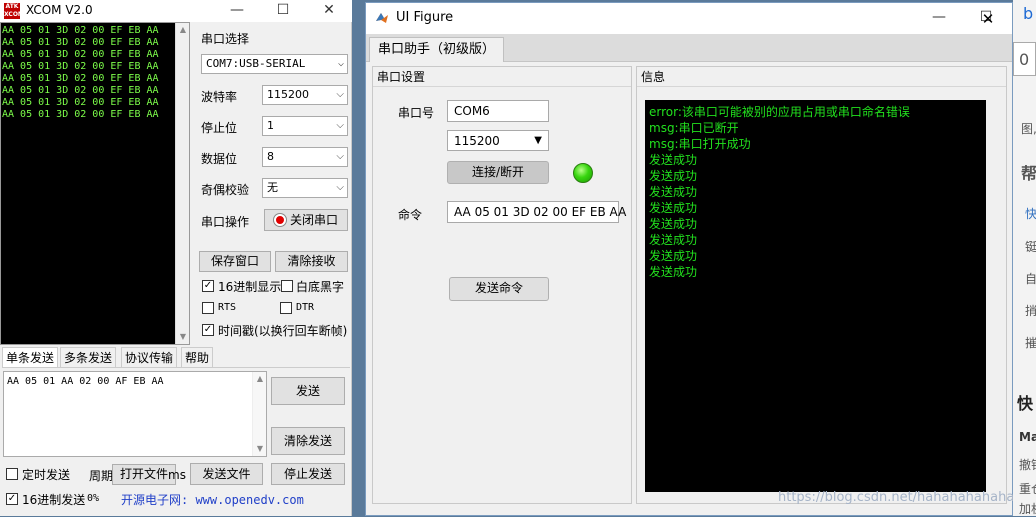 The width and height of the screenshot is (1036, 517). I want to click on bing-icon: b, so click(1028, 13).